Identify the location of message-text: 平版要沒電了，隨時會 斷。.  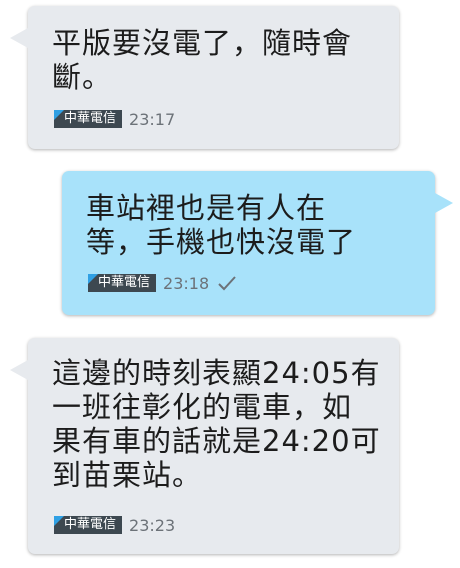
(202, 60).